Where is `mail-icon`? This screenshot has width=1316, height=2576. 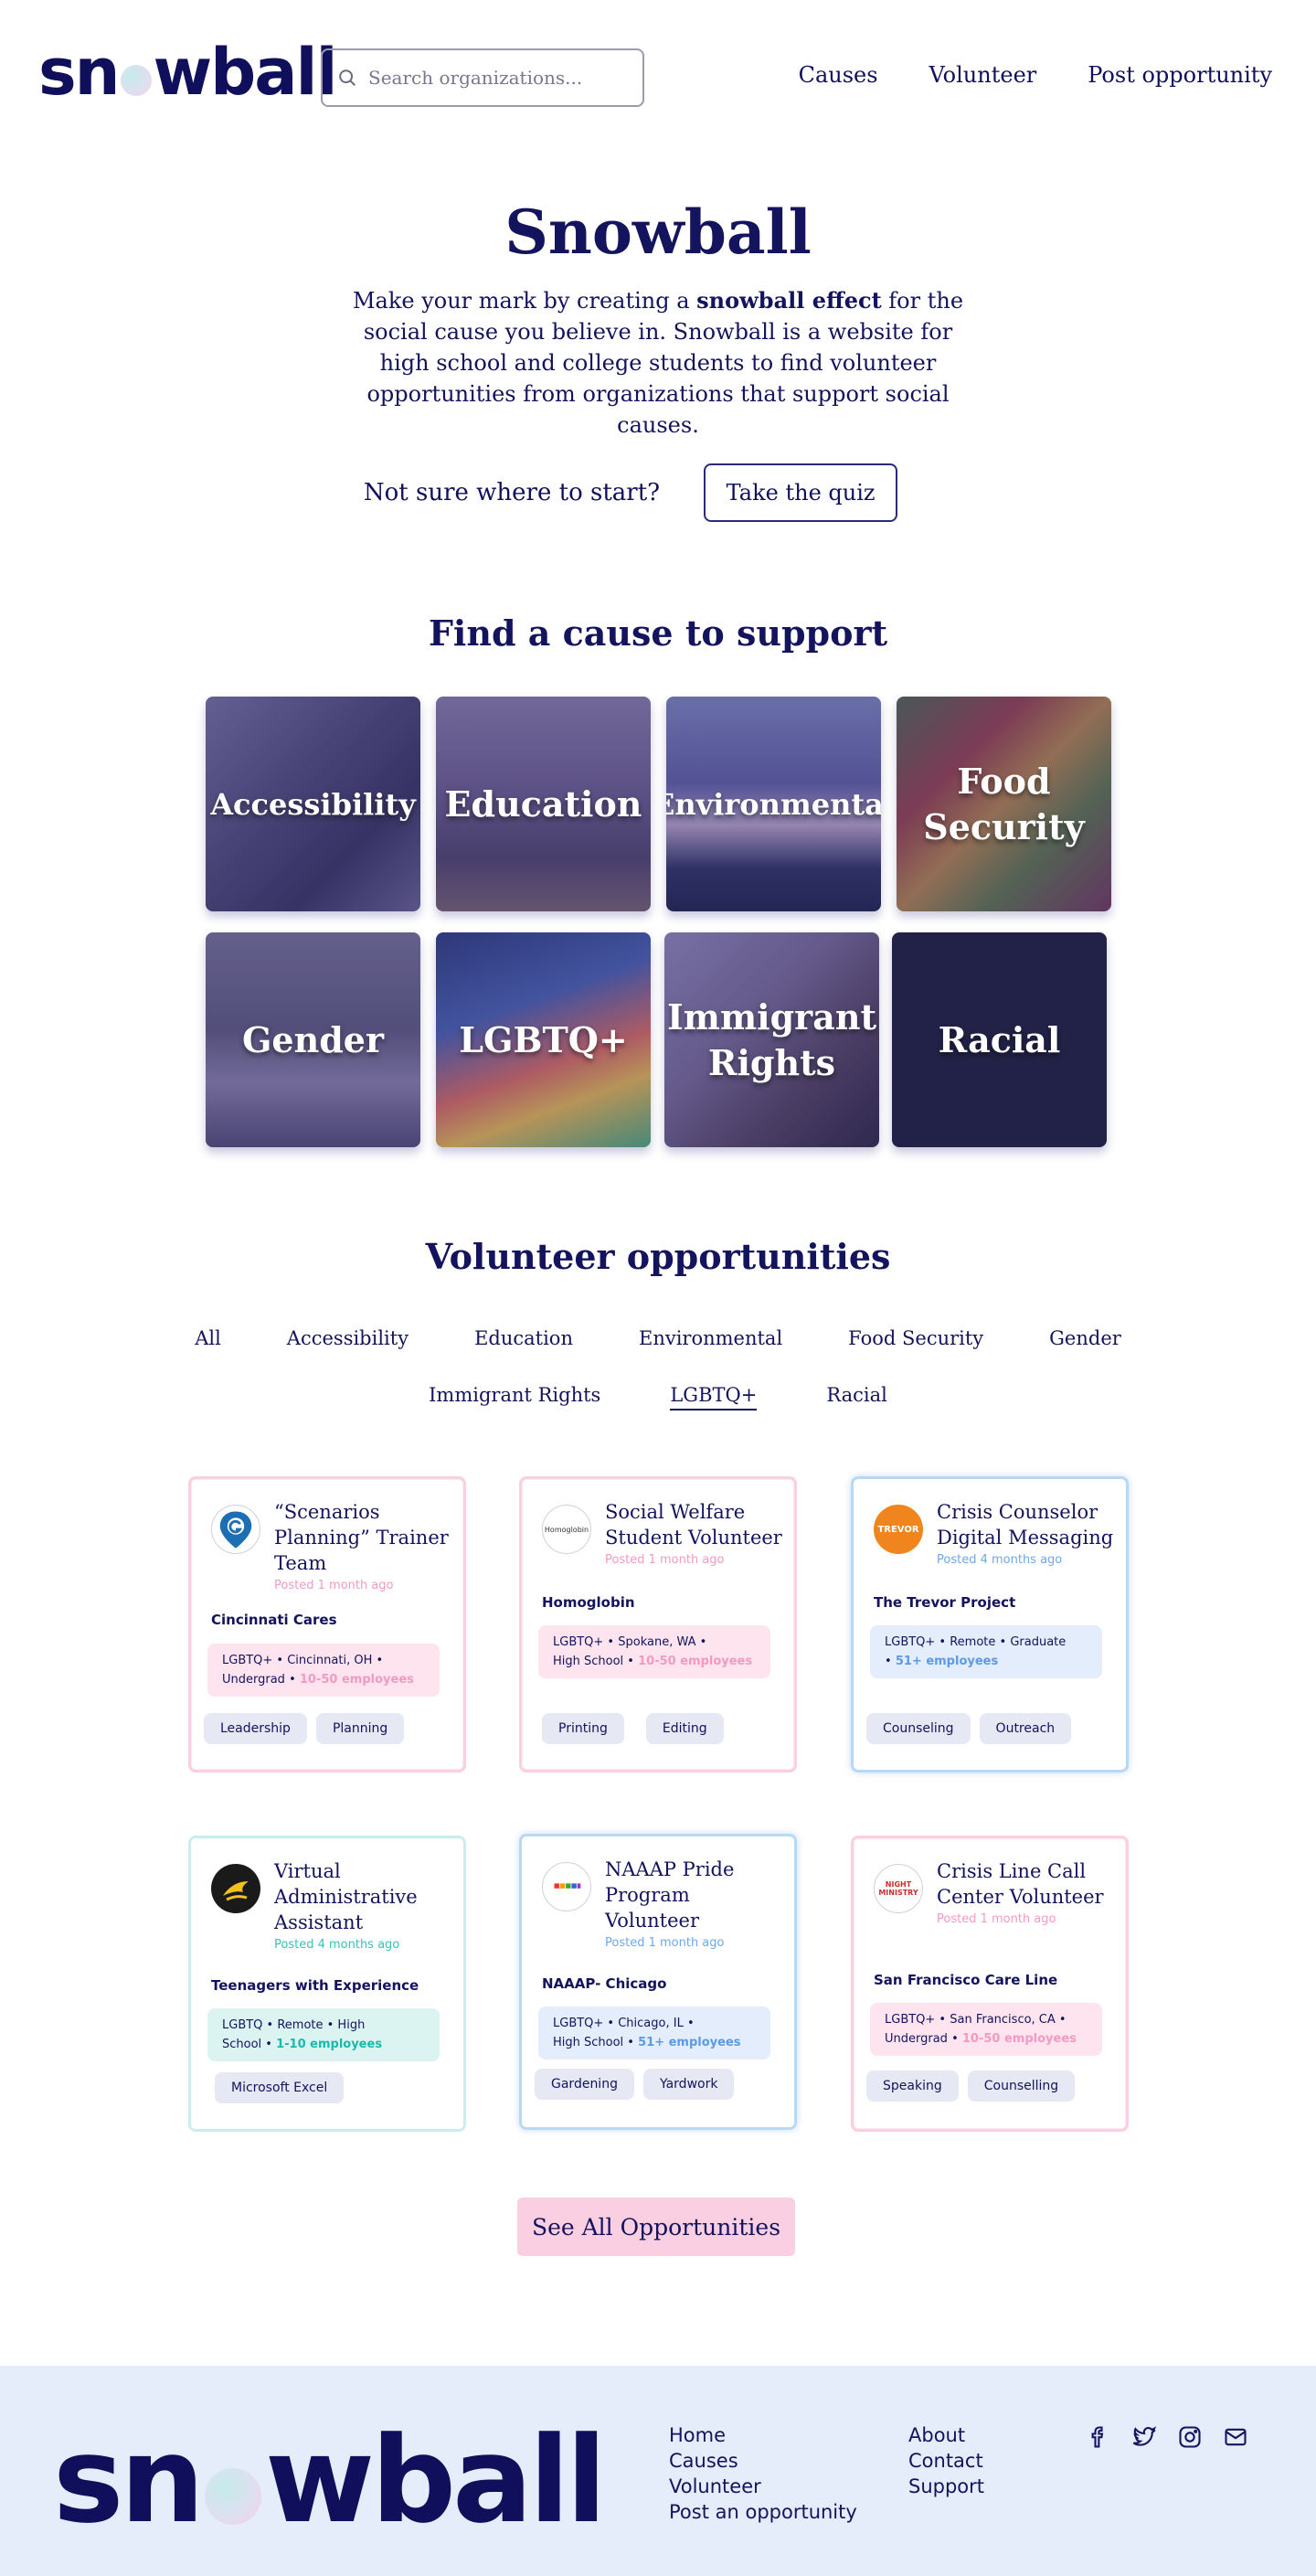
mail-icon is located at coordinates (1235, 2437).